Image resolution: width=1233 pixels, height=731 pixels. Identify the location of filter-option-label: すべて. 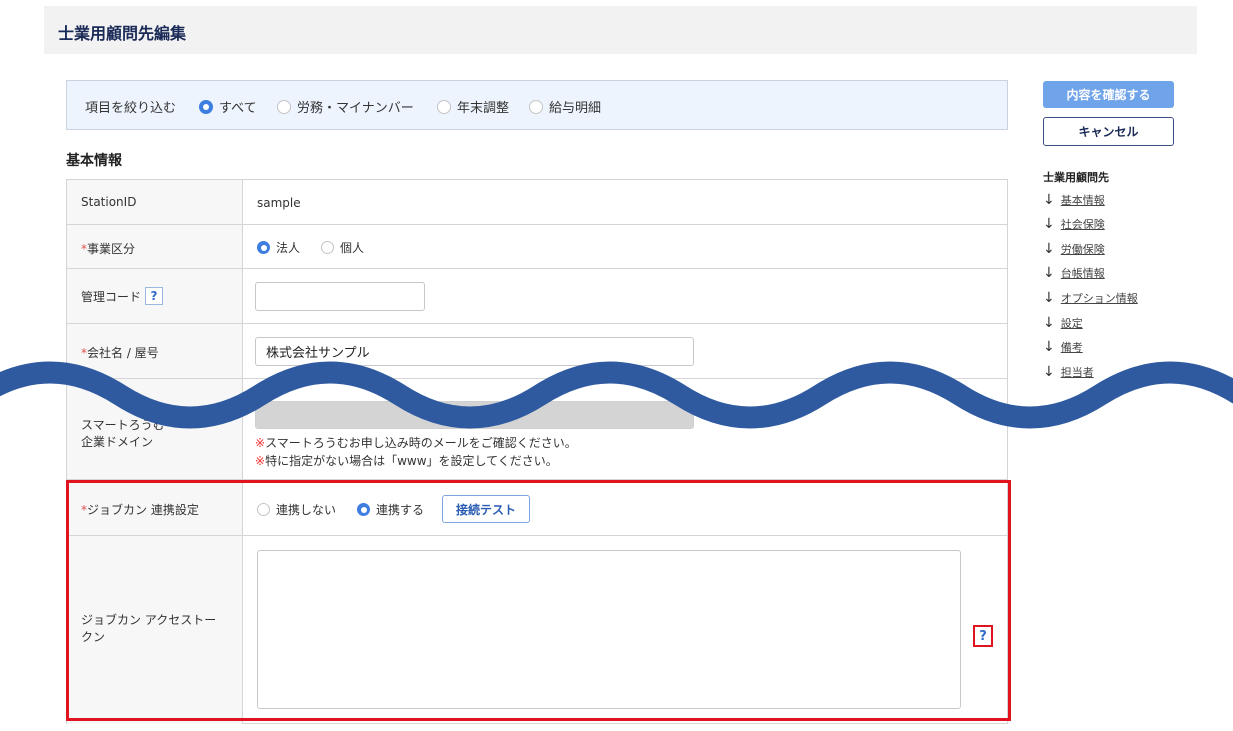
(238, 108).